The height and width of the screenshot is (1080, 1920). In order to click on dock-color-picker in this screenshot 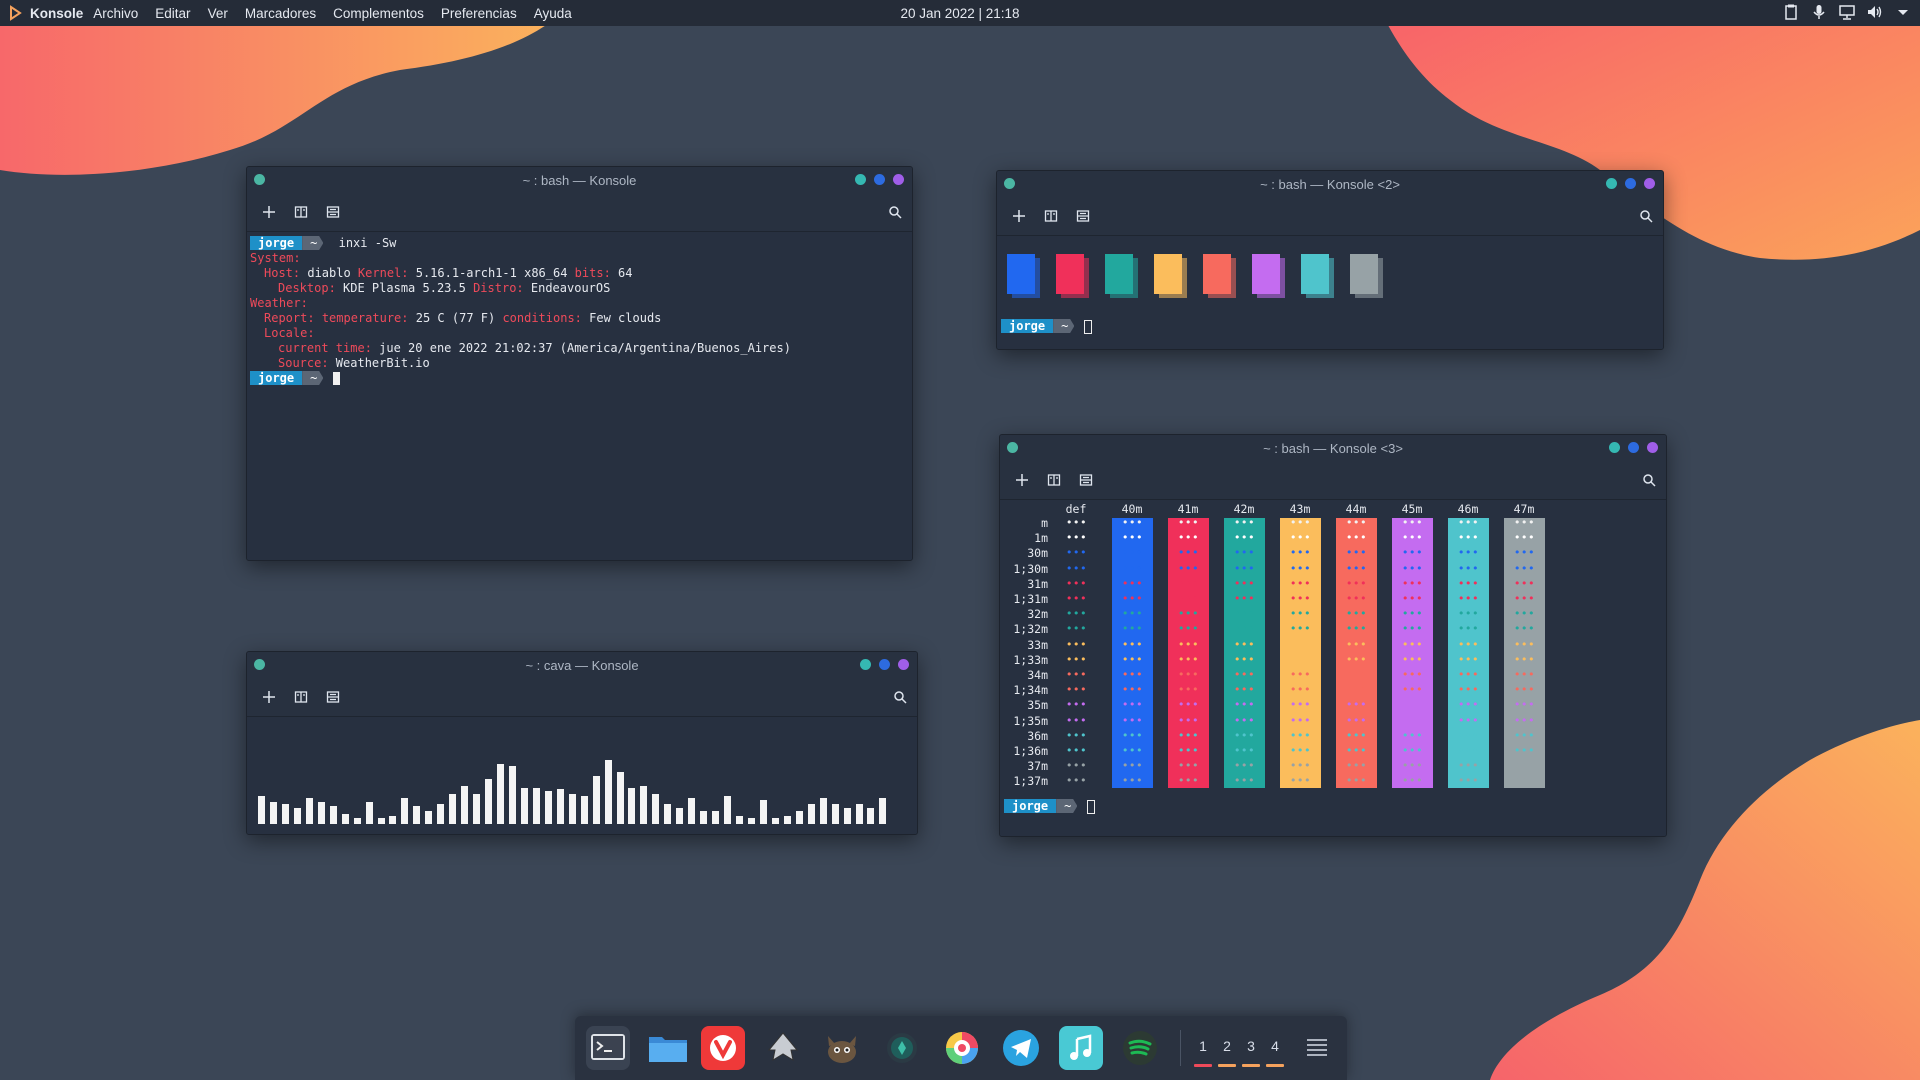, I will do `click(962, 1048)`.